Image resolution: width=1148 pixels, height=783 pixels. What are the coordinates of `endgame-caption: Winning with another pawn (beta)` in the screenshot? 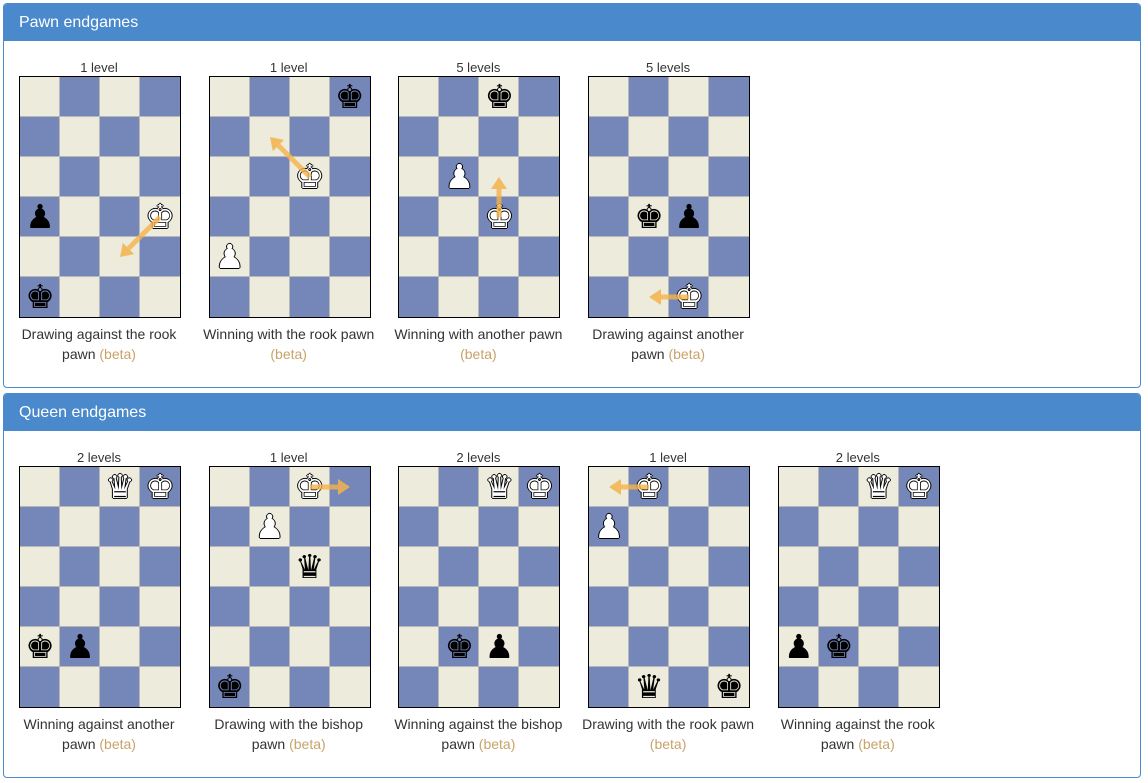 It's located at (478, 344).